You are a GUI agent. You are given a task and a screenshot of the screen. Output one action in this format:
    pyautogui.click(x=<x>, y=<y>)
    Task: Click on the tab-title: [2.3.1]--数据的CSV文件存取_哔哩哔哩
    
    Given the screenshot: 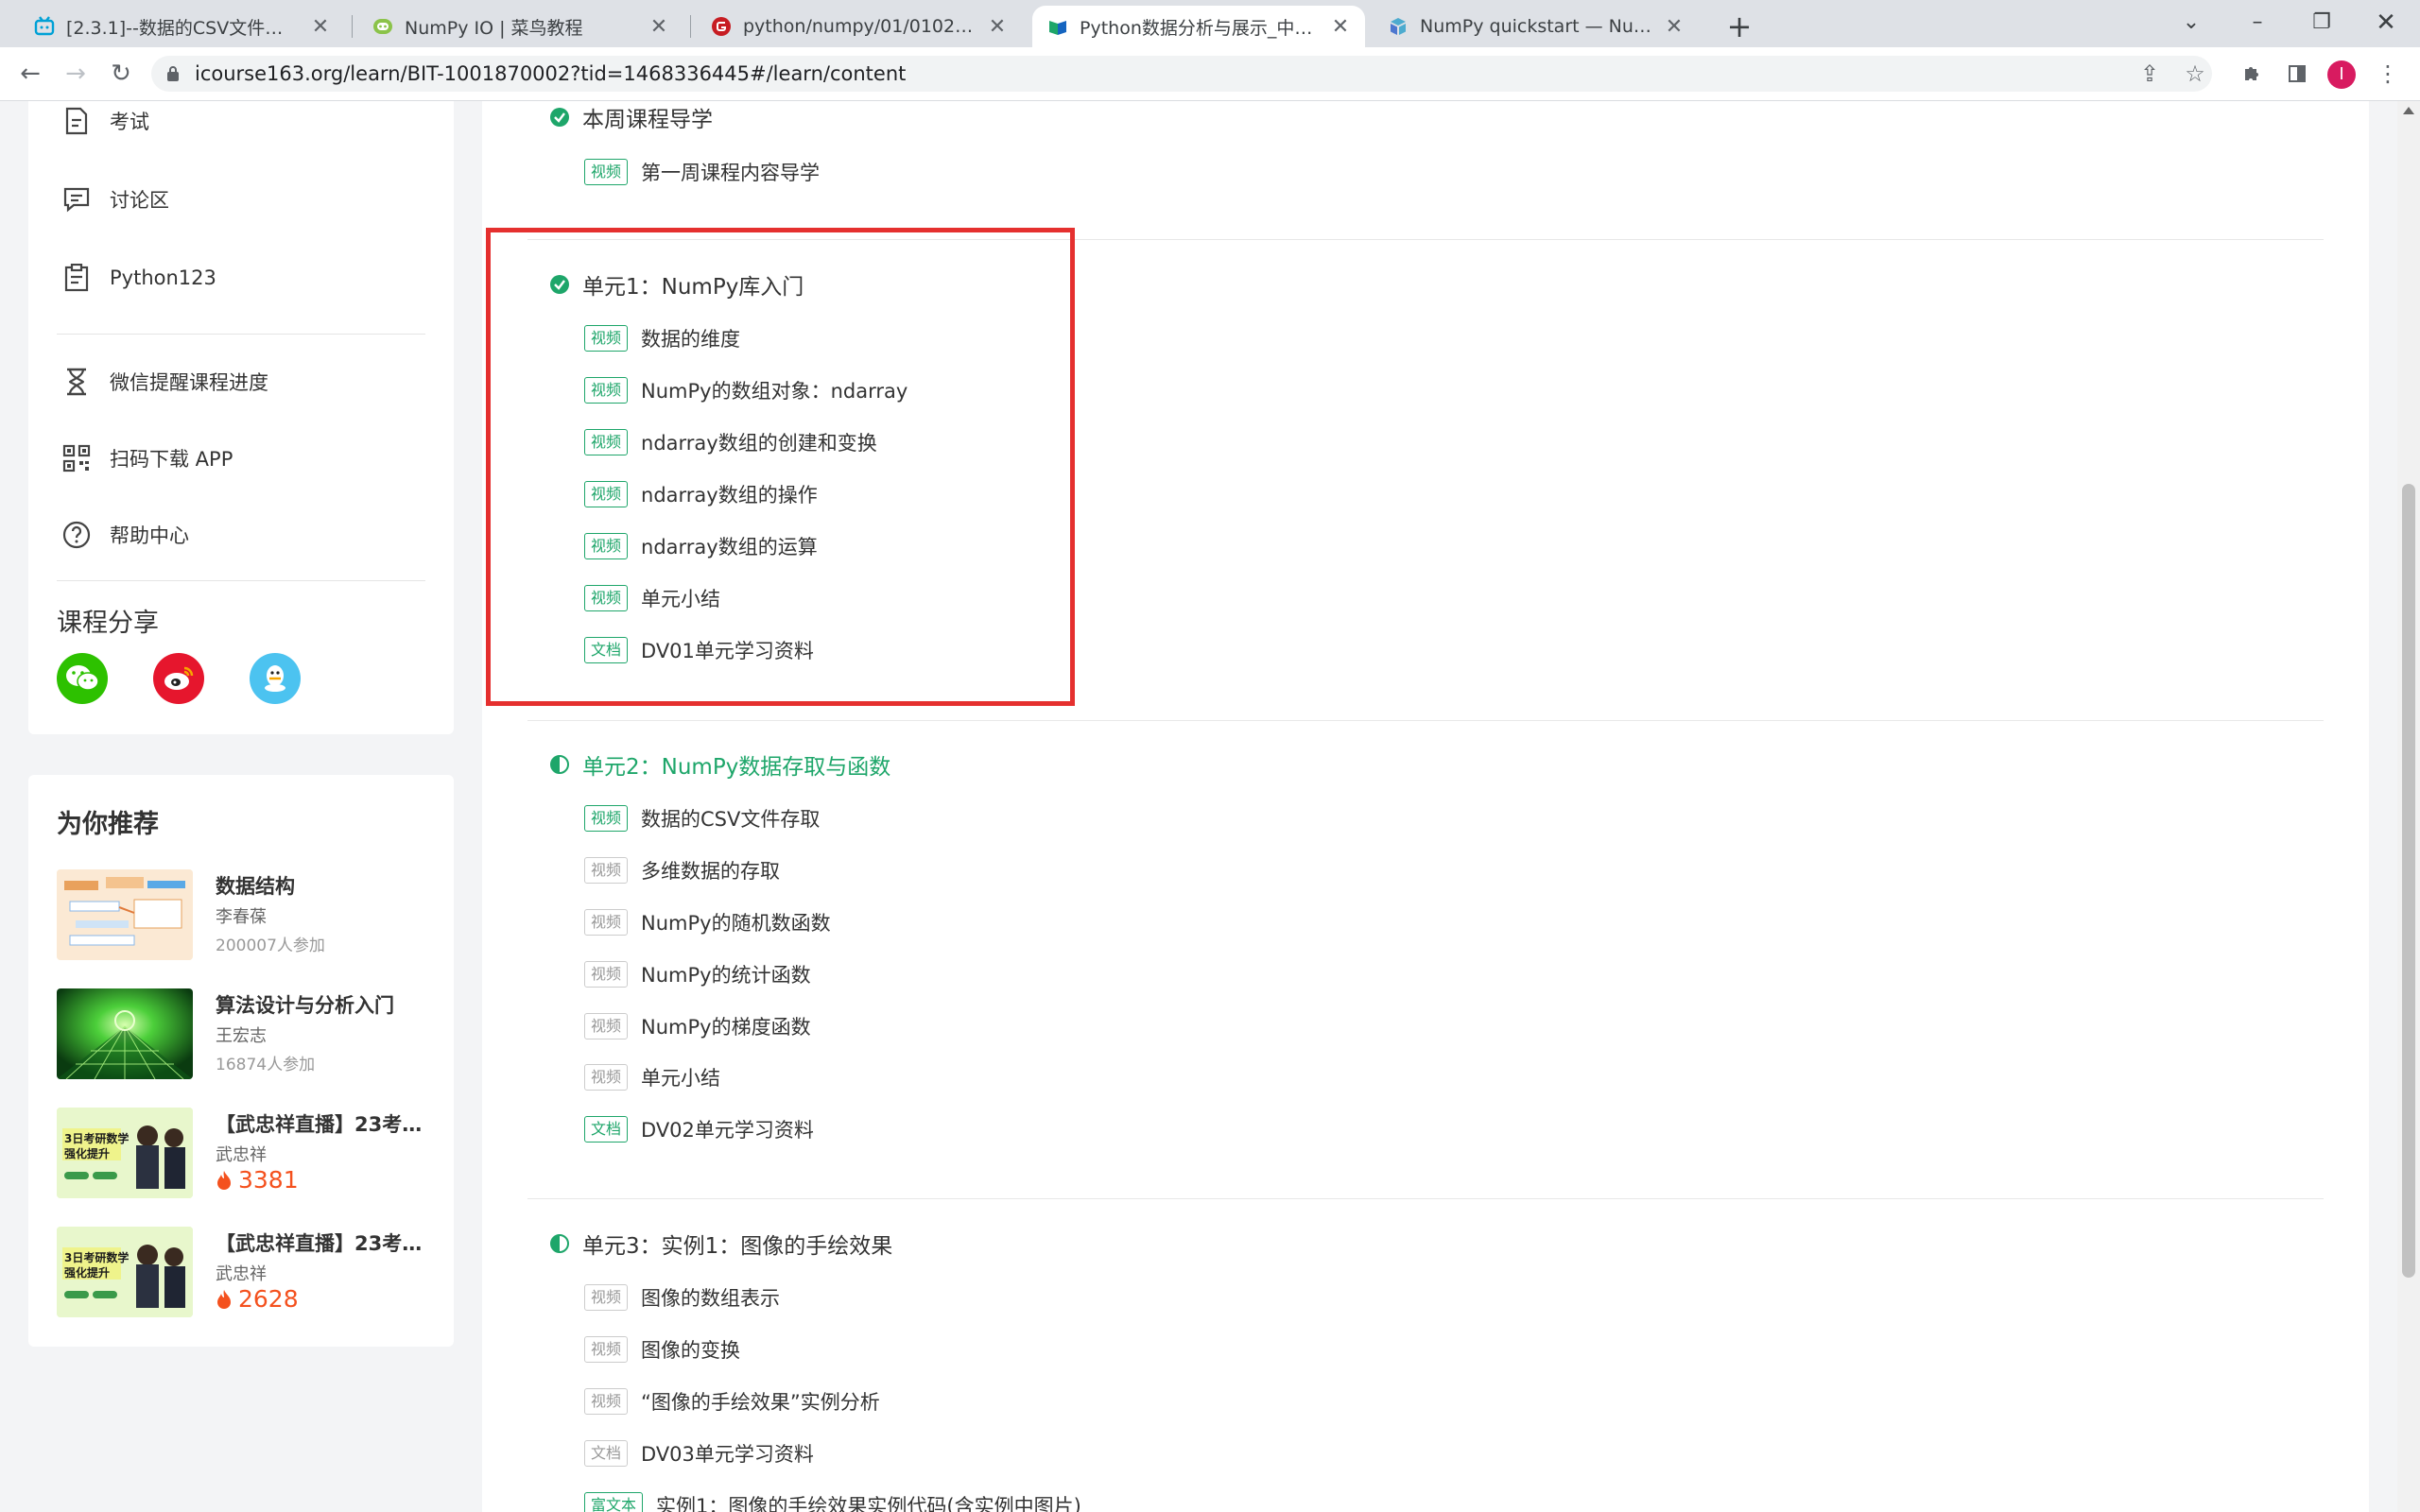 What is the action you would take?
    pyautogui.click(x=183, y=28)
    